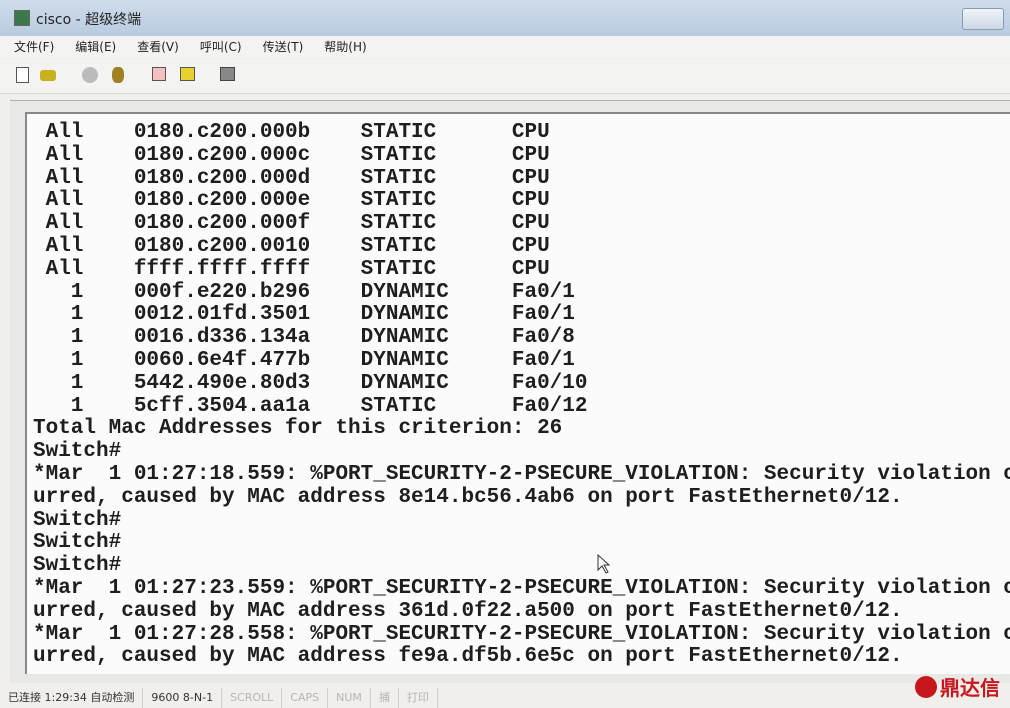  Describe the element at coordinates (34, 47) in the screenshot. I see `menu-file: 文件(F)` at that location.